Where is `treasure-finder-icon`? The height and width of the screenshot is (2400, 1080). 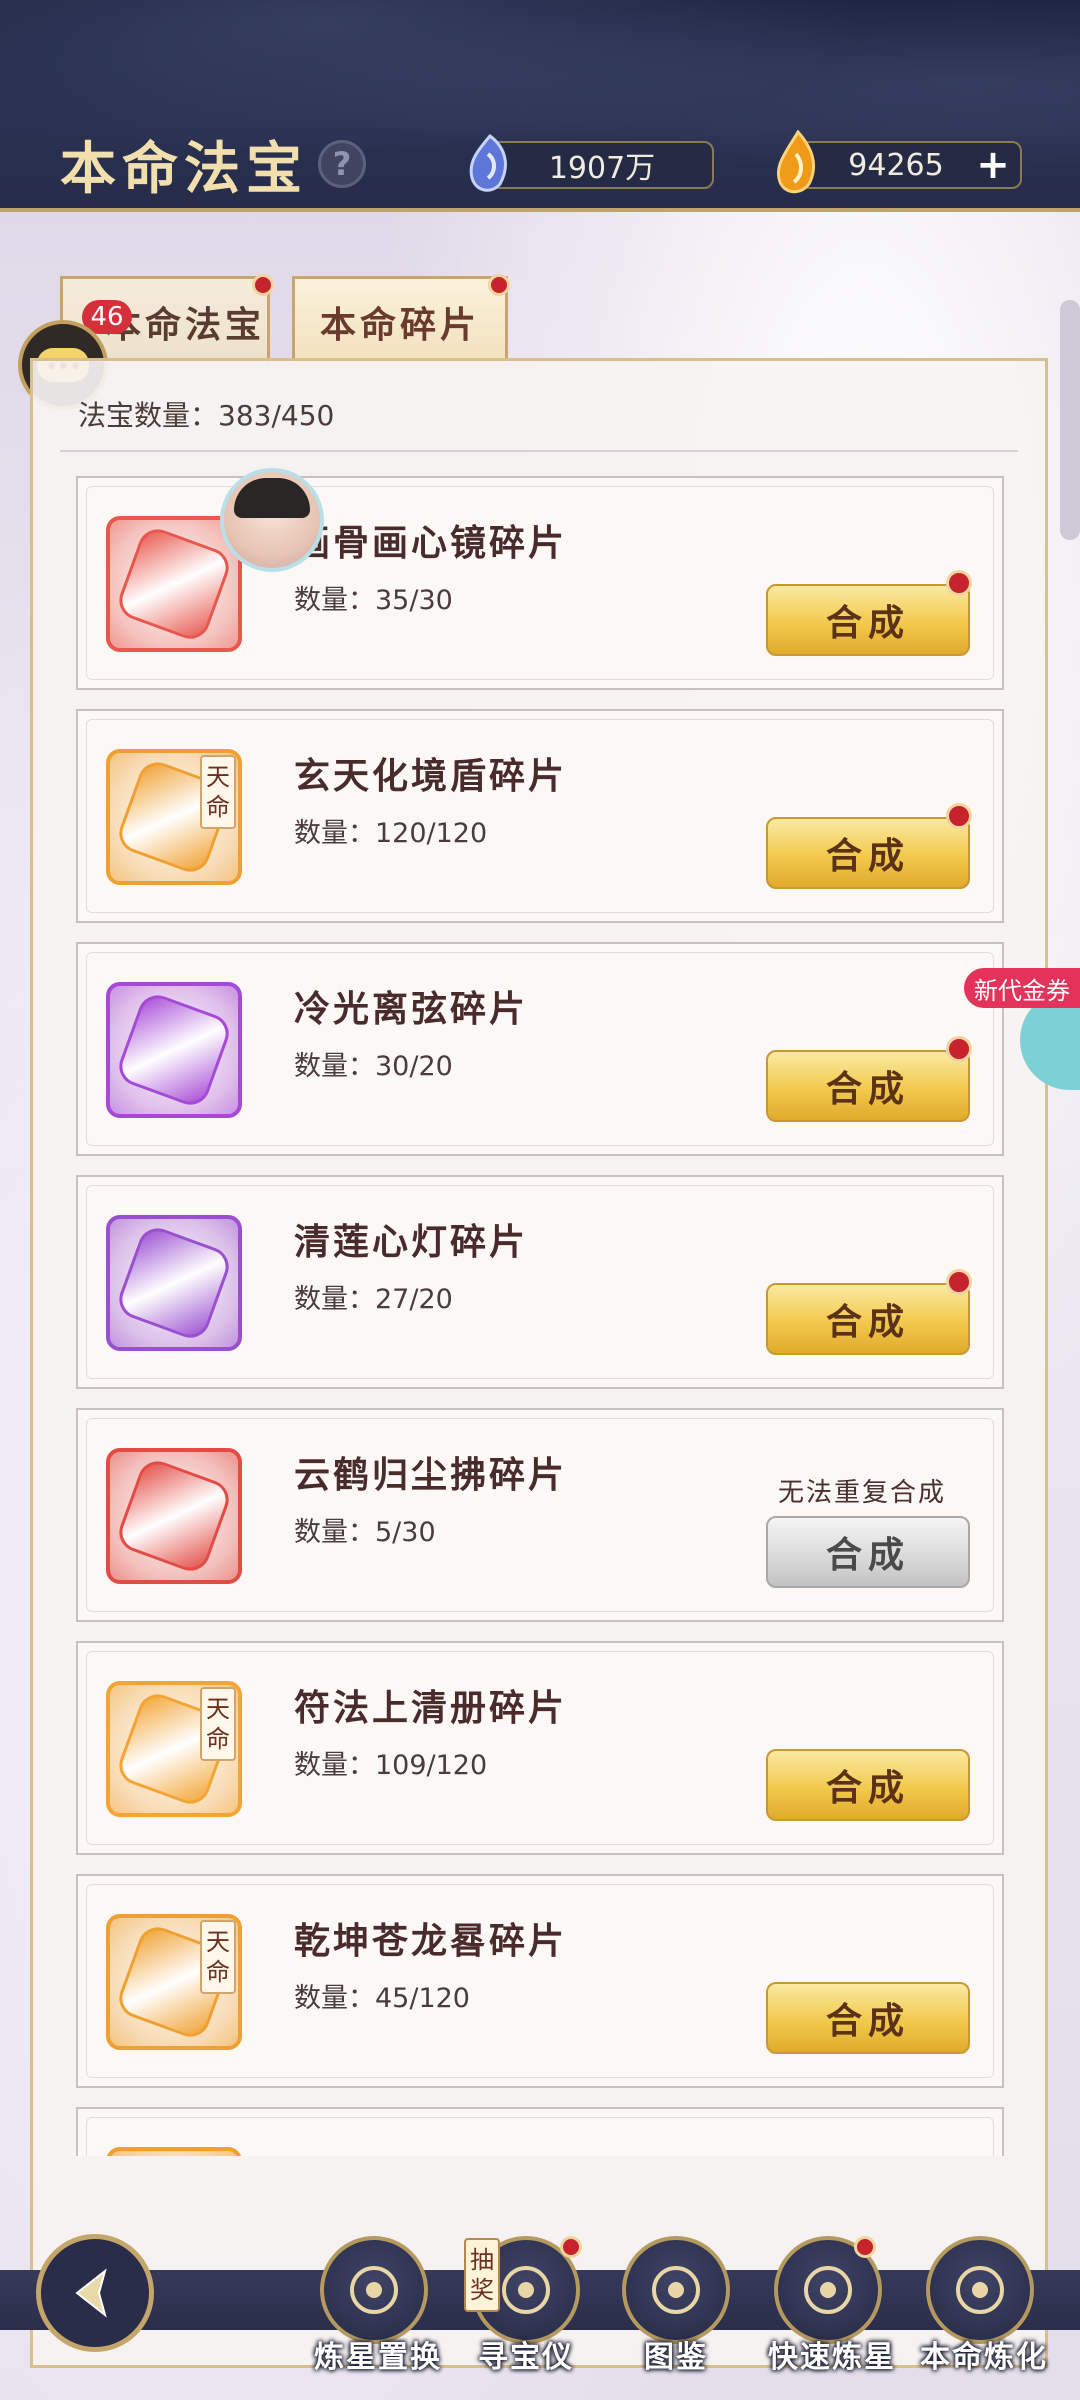
treasure-finder-icon is located at coordinates (526, 2290).